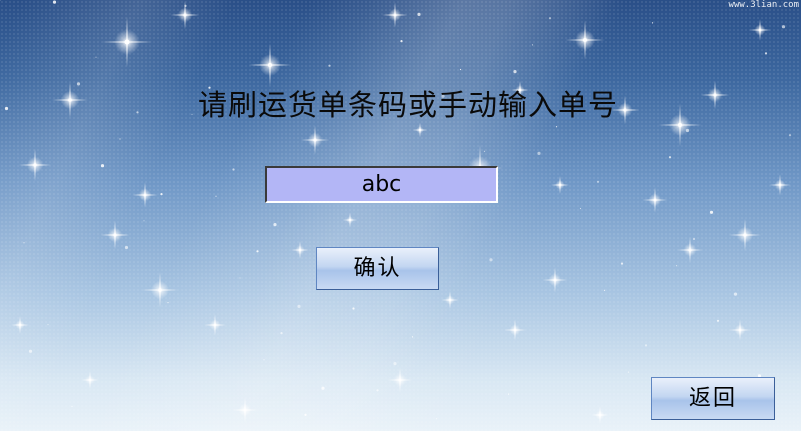  I want to click on watermark-text: www.3lian.com, so click(763, 5).